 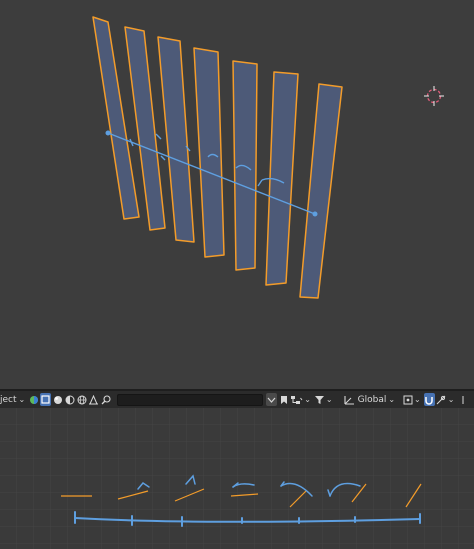 I want to click on material-icon, so click(x=57, y=399).